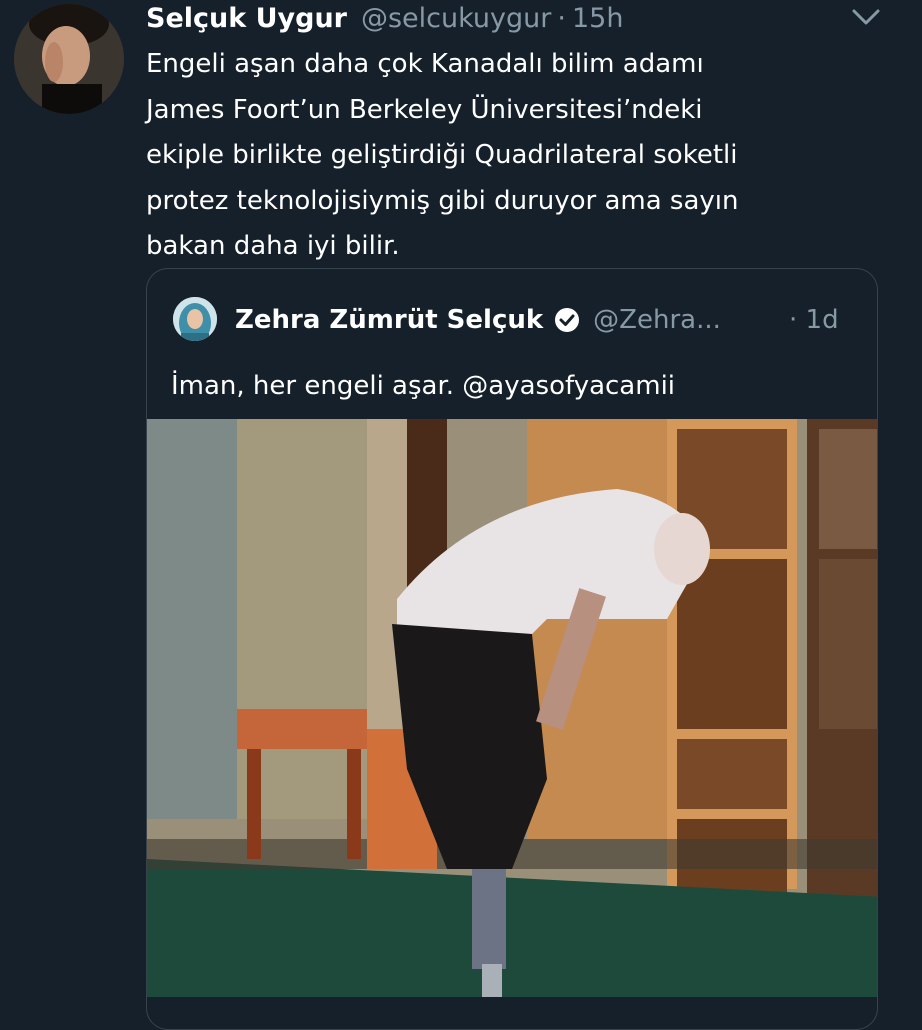 This screenshot has width=922, height=1030. What do you see at coordinates (195, 319) in the screenshot?
I see `quoted-author-avatar` at bounding box center [195, 319].